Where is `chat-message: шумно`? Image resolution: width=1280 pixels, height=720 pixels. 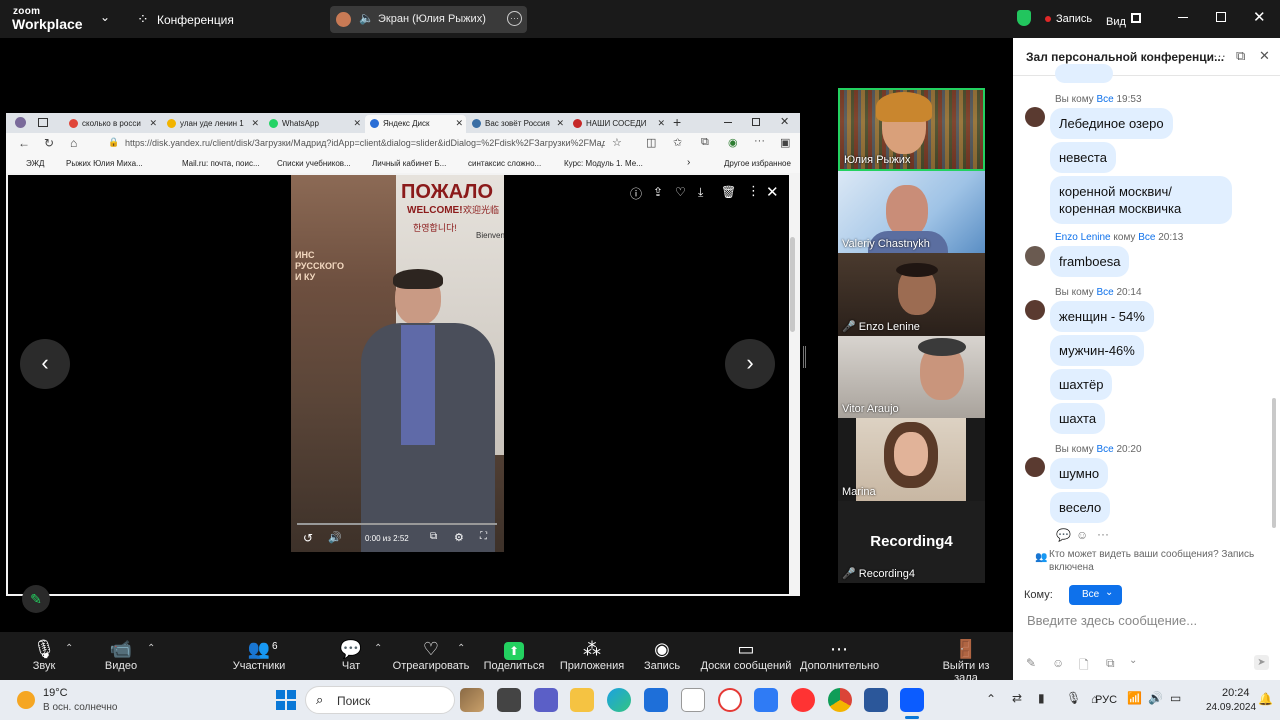
chat-message: шумно is located at coordinates (1079, 473).